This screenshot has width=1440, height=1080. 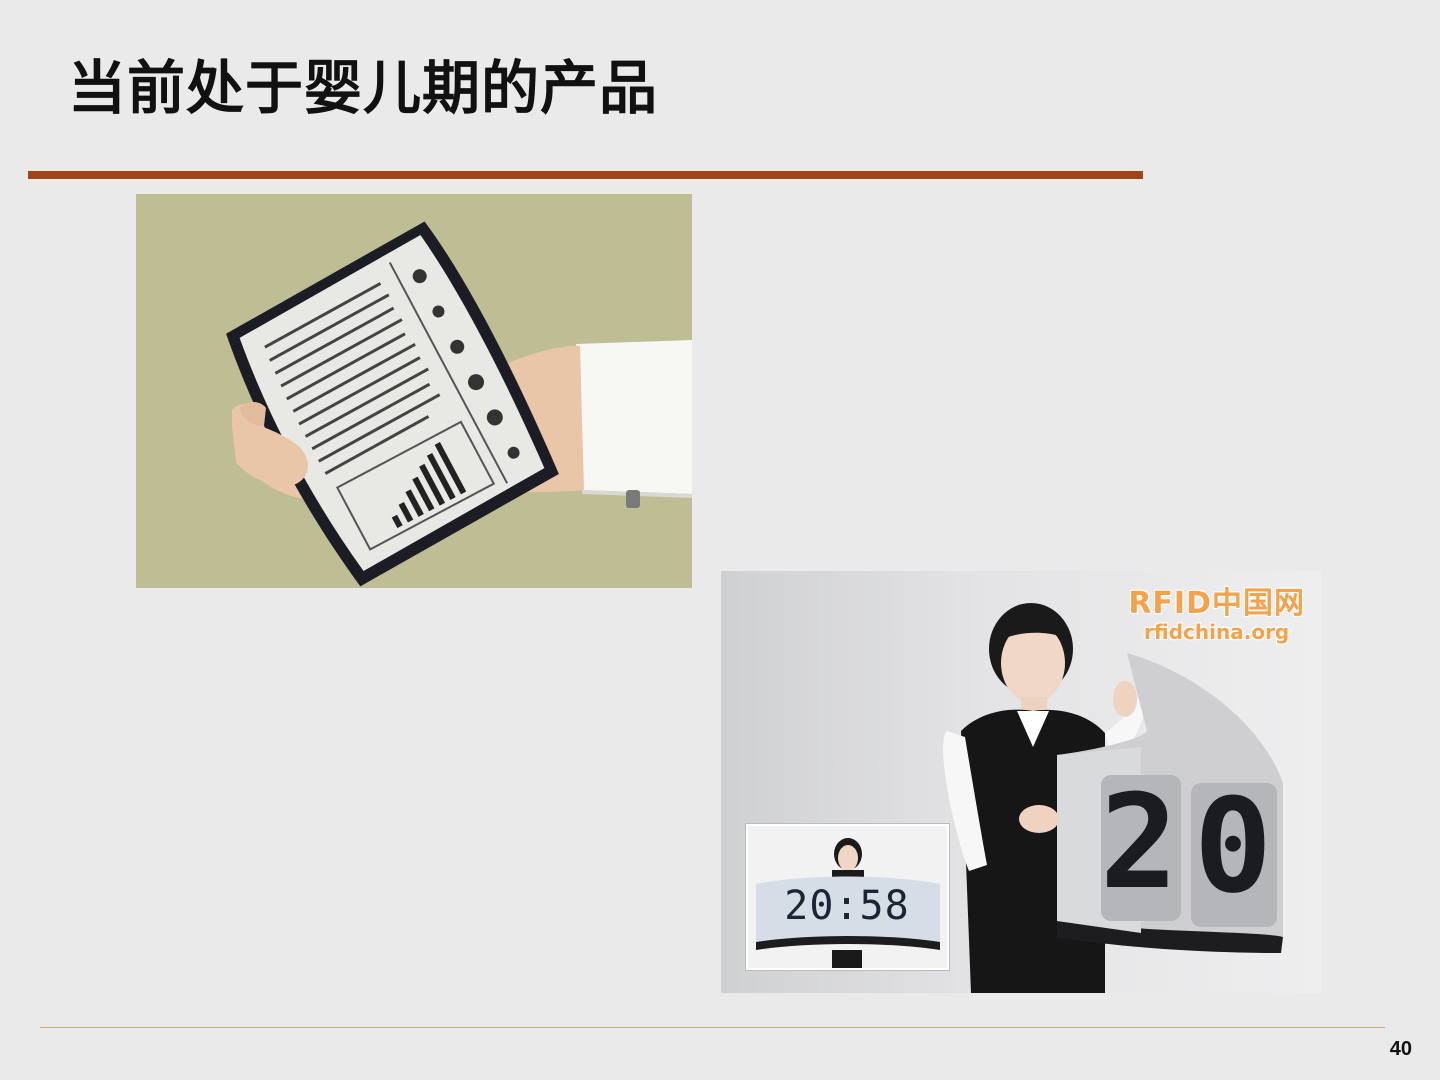 I want to click on shirt-cuff, so click(x=634, y=417).